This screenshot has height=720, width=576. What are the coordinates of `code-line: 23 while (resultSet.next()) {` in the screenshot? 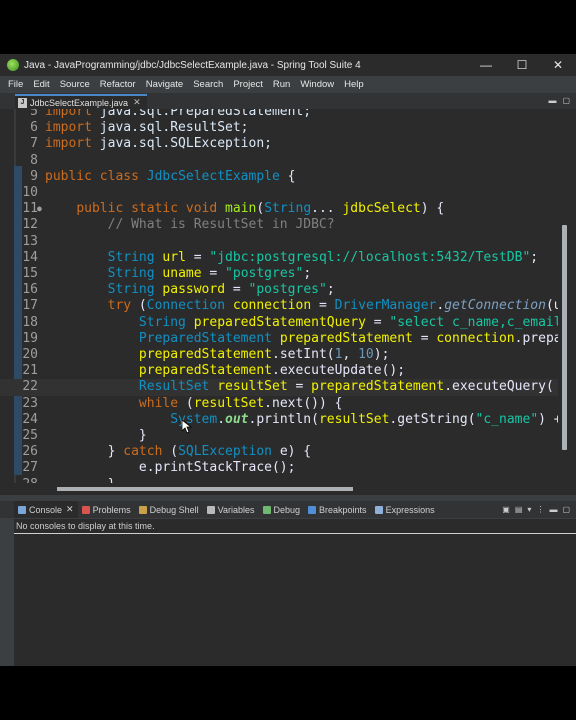 It's located at (279, 404).